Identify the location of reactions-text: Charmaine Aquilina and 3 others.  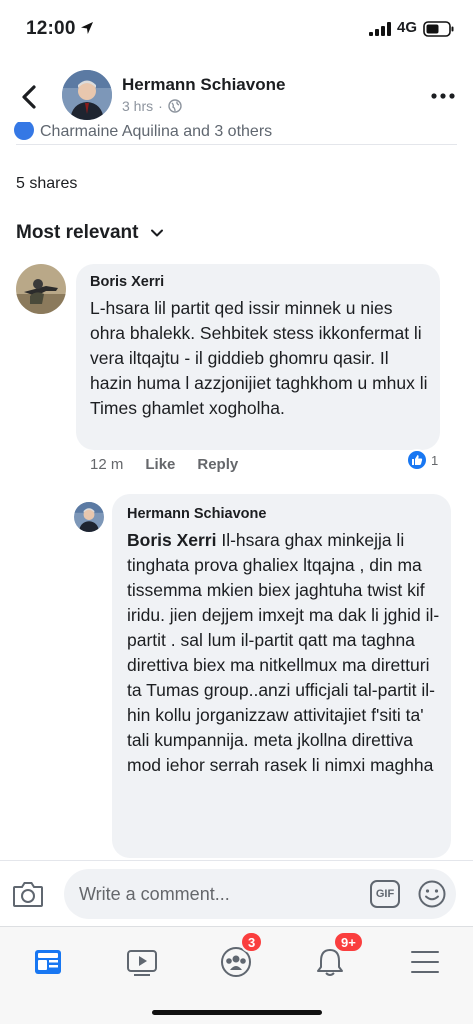
(156, 131).